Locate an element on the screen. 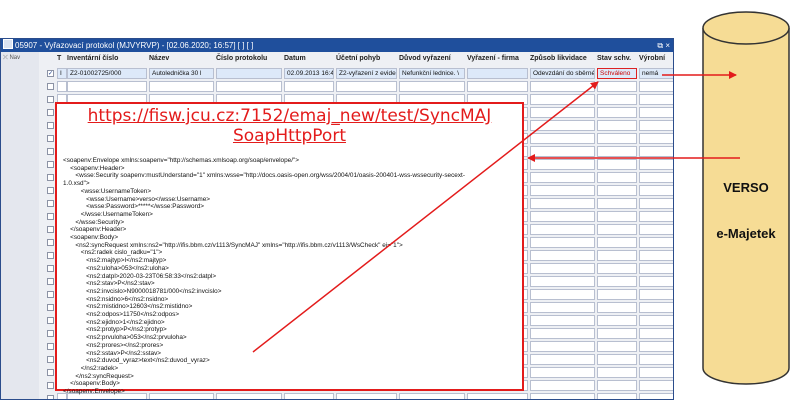  col-header-disposal-company: Vyřazení - firma is located at coordinates (493, 58).